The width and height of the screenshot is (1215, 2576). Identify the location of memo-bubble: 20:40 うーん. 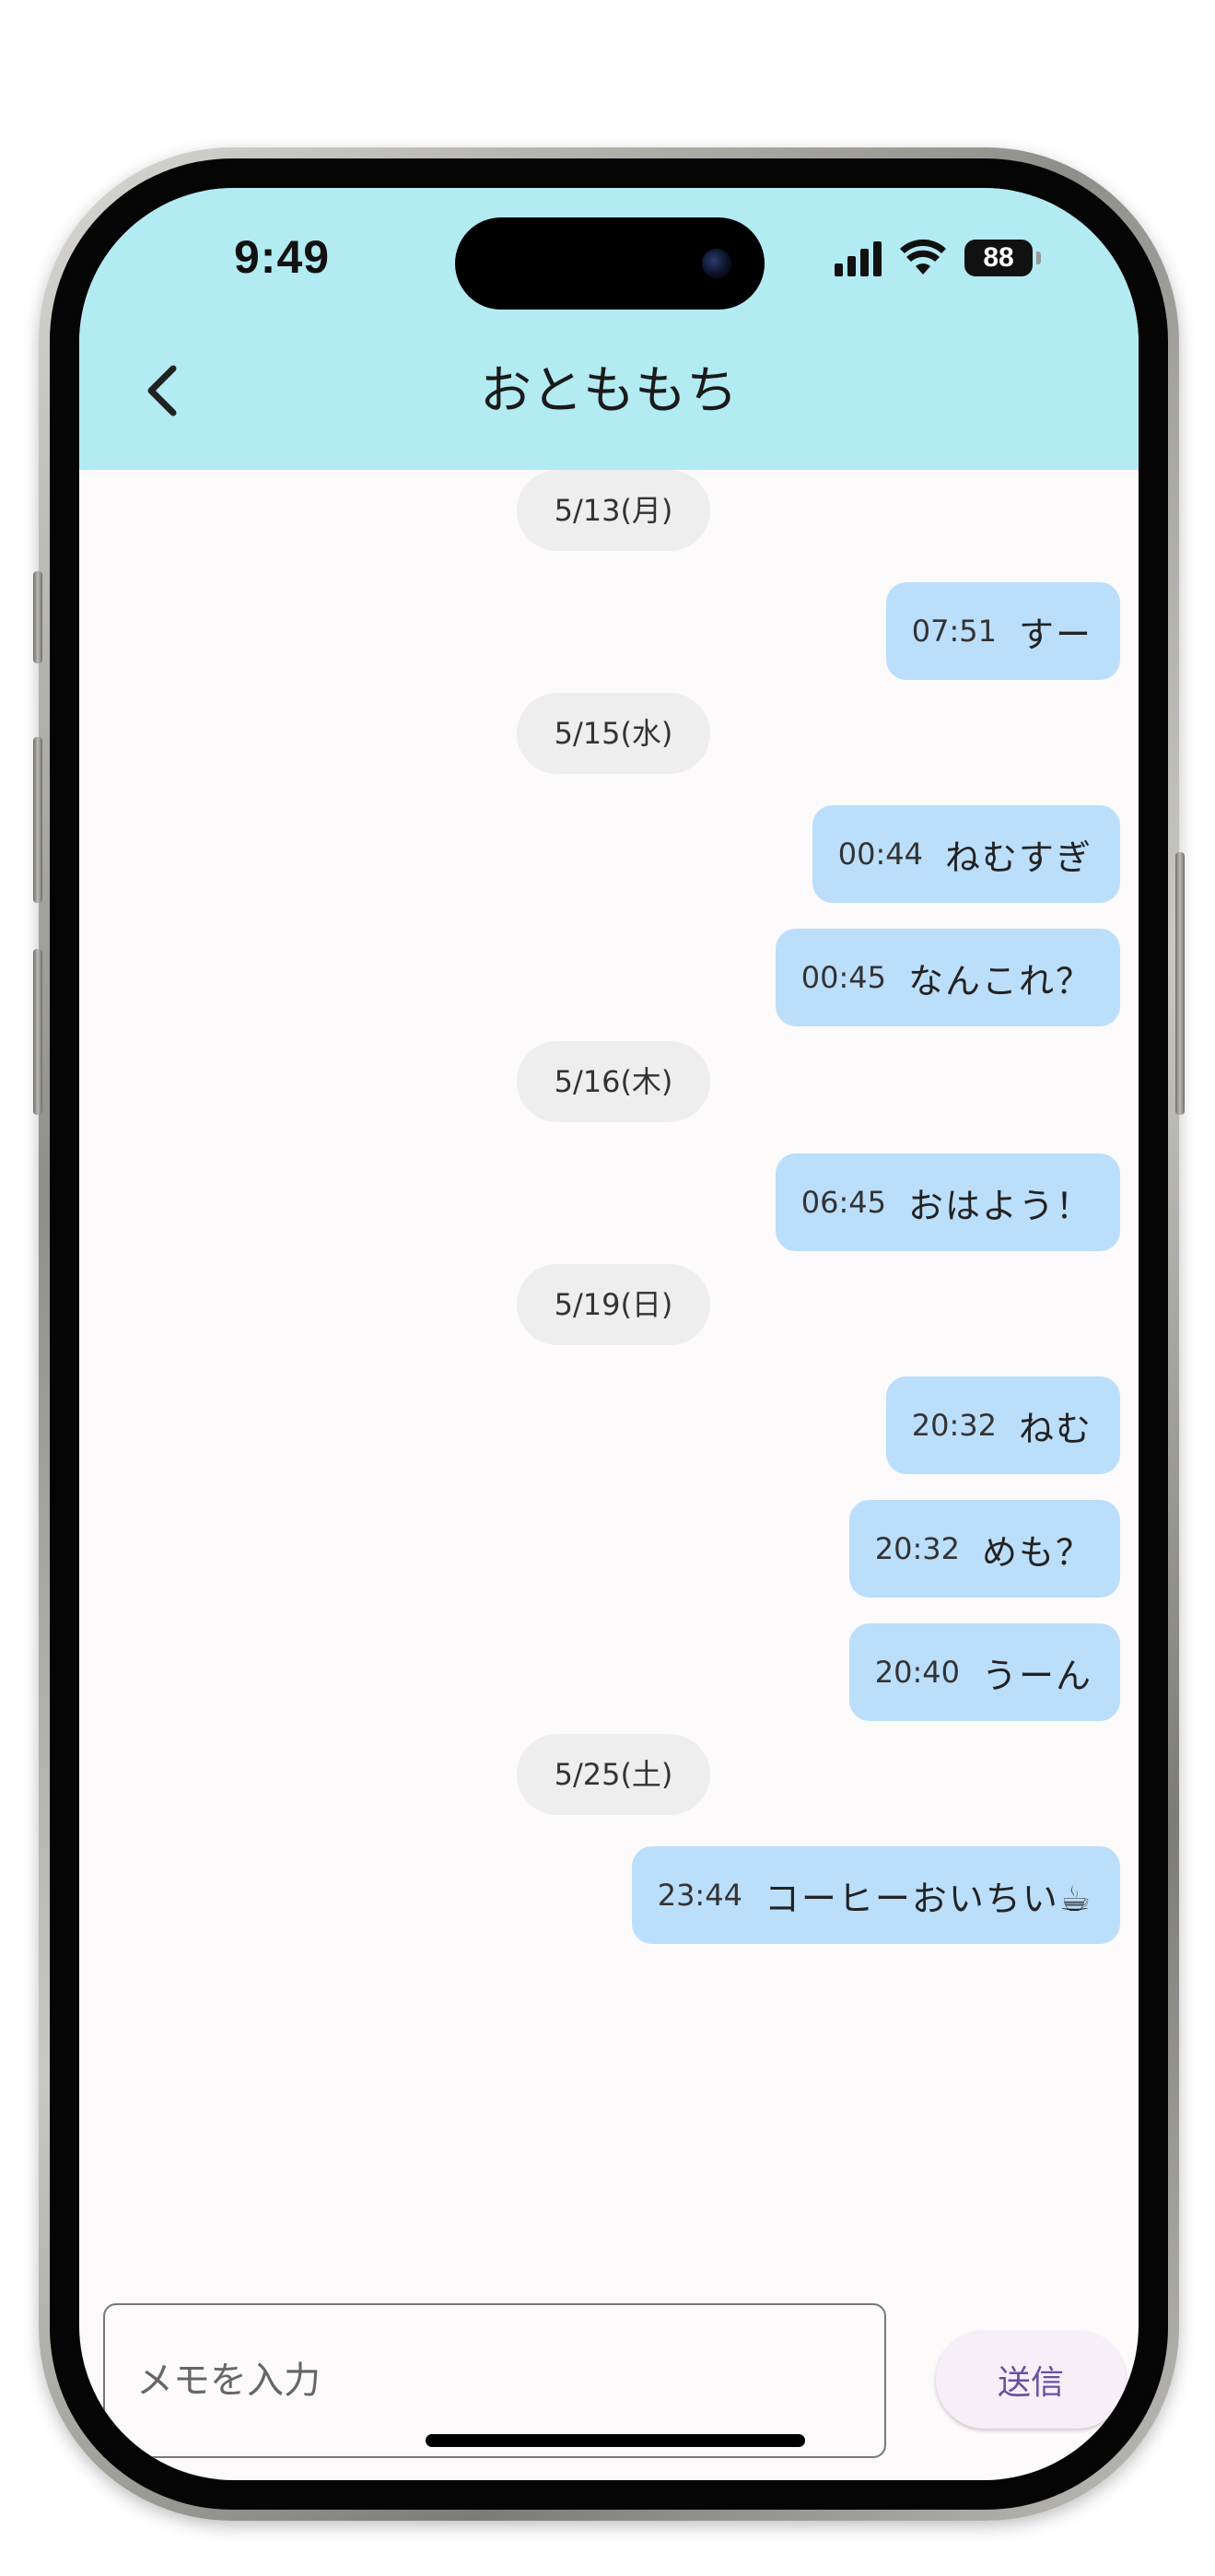
(984, 1672).